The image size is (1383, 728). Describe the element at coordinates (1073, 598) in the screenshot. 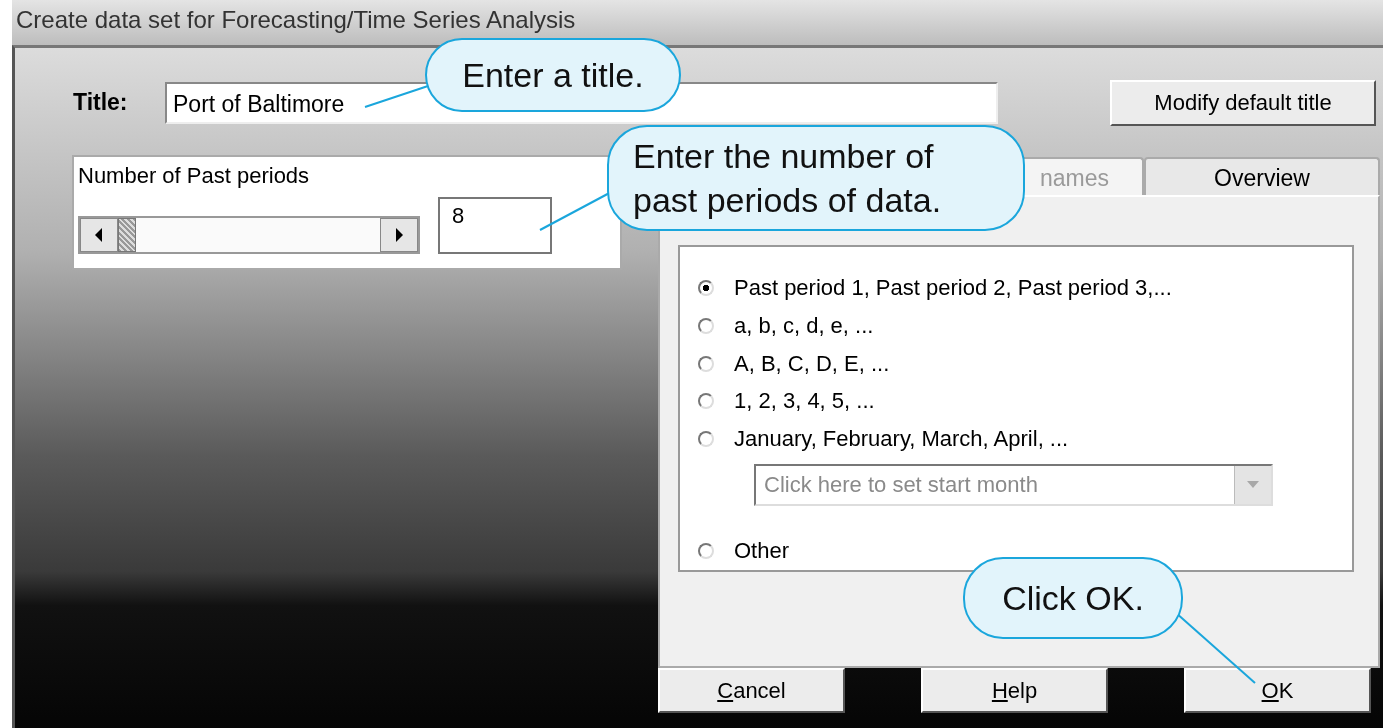

I see `callout-tooltip: Click OK.` at that location.